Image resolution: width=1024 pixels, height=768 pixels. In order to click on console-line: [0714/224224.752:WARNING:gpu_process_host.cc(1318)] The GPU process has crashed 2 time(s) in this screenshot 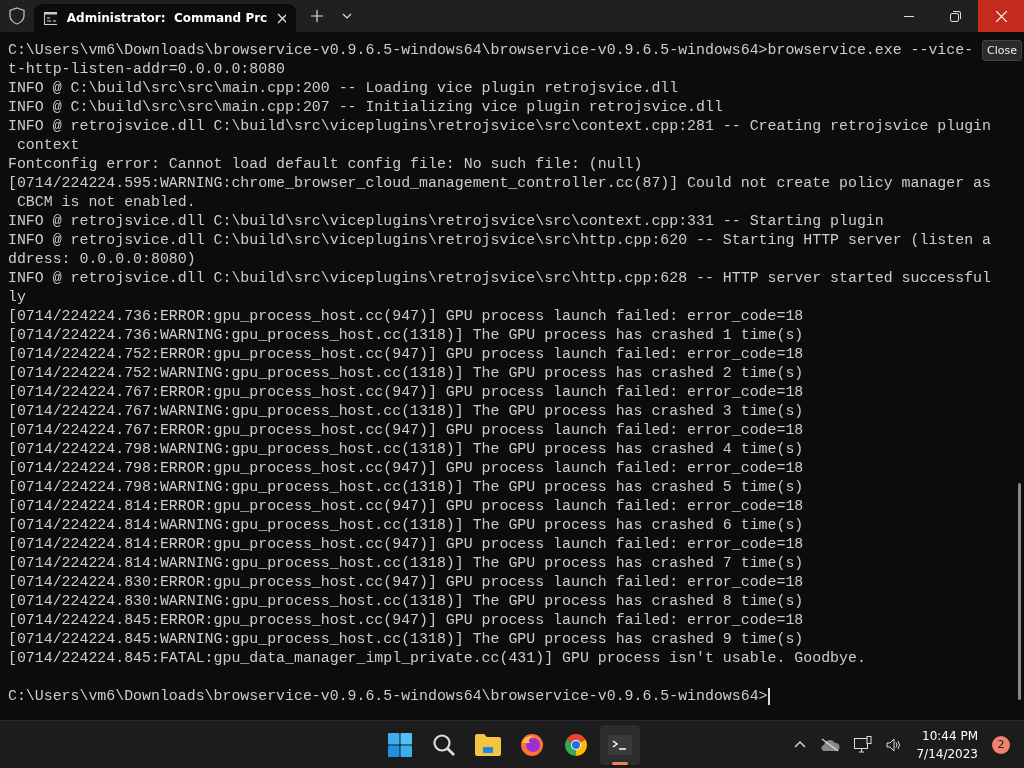, I will do `click(406, 373)`.